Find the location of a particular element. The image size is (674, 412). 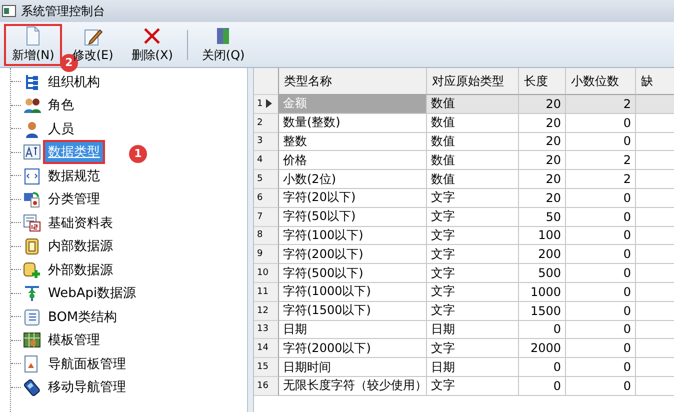

tree-item: BOM类结构 is located at coordinates (82, 316).